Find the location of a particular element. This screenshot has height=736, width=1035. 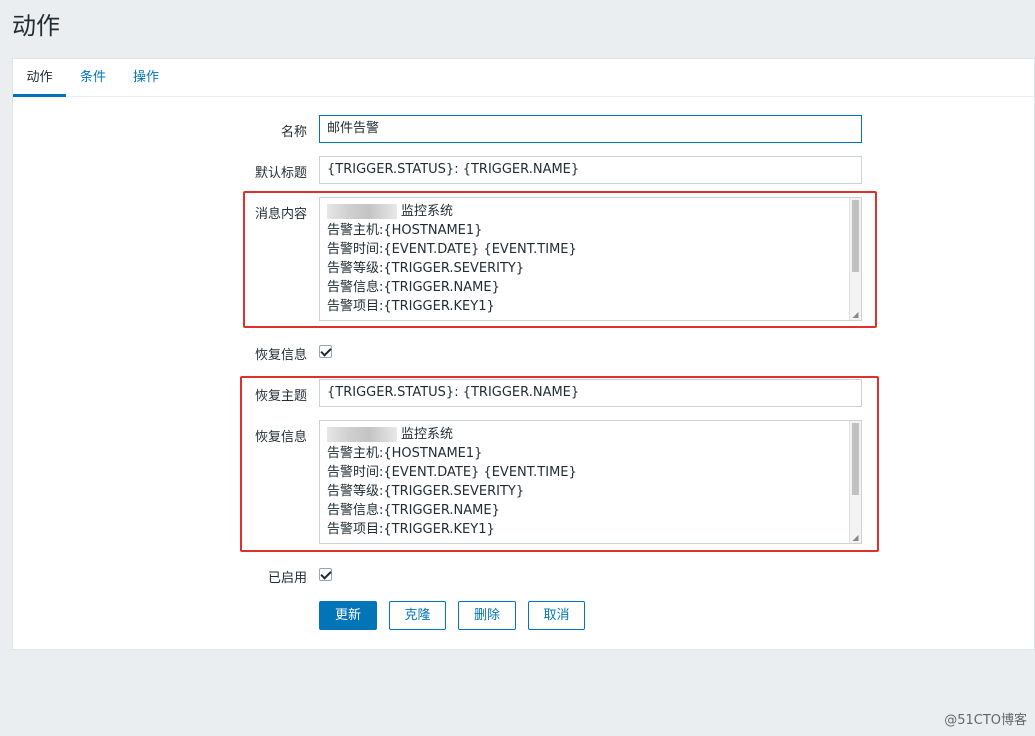

cancel-button: 取消 is located at coordinates (556, 615).